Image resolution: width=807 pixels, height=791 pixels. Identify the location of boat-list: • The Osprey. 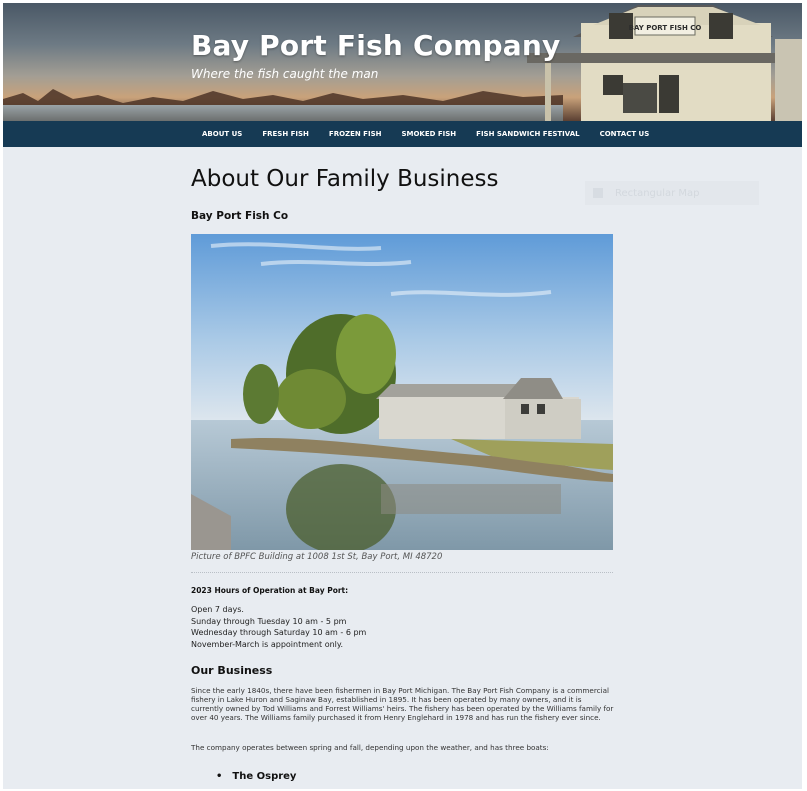
(256, 776).